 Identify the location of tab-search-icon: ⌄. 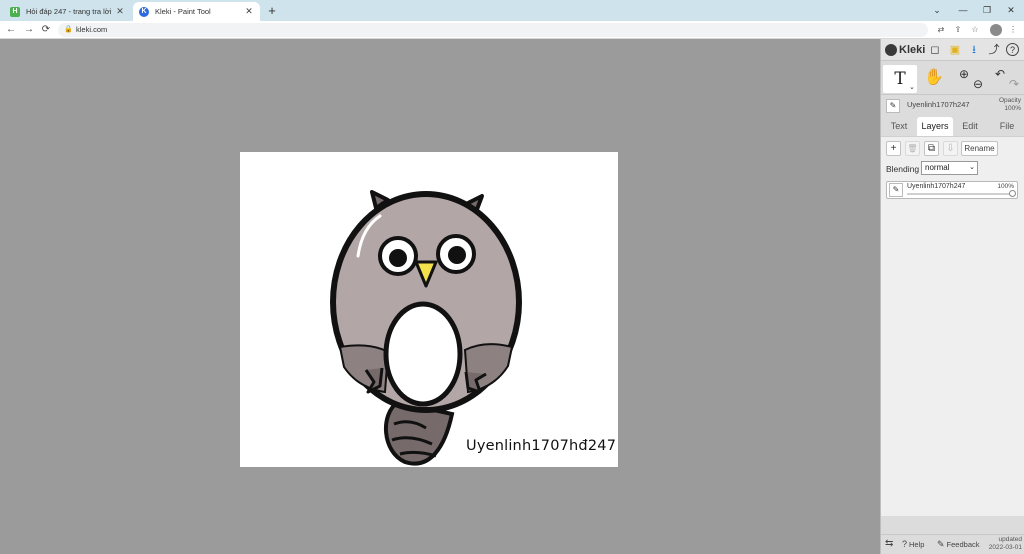
(937, 10).